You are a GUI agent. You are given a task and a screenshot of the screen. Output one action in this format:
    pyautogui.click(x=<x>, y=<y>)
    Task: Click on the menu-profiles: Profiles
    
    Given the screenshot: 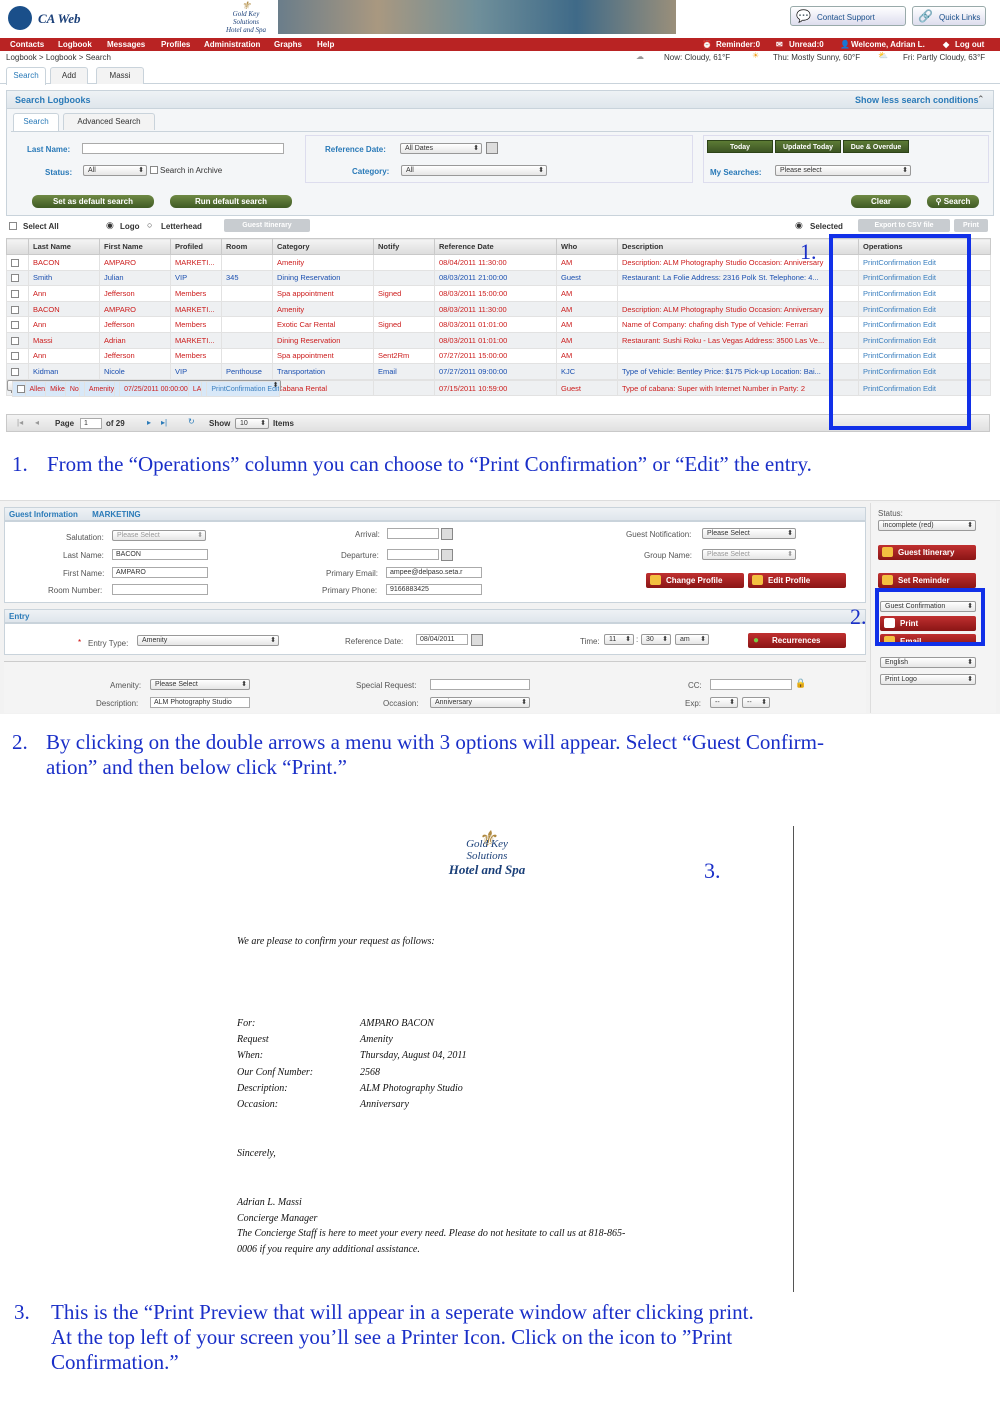 What is the action you would take?
    pyautogui.click(x=175, y=44)
    